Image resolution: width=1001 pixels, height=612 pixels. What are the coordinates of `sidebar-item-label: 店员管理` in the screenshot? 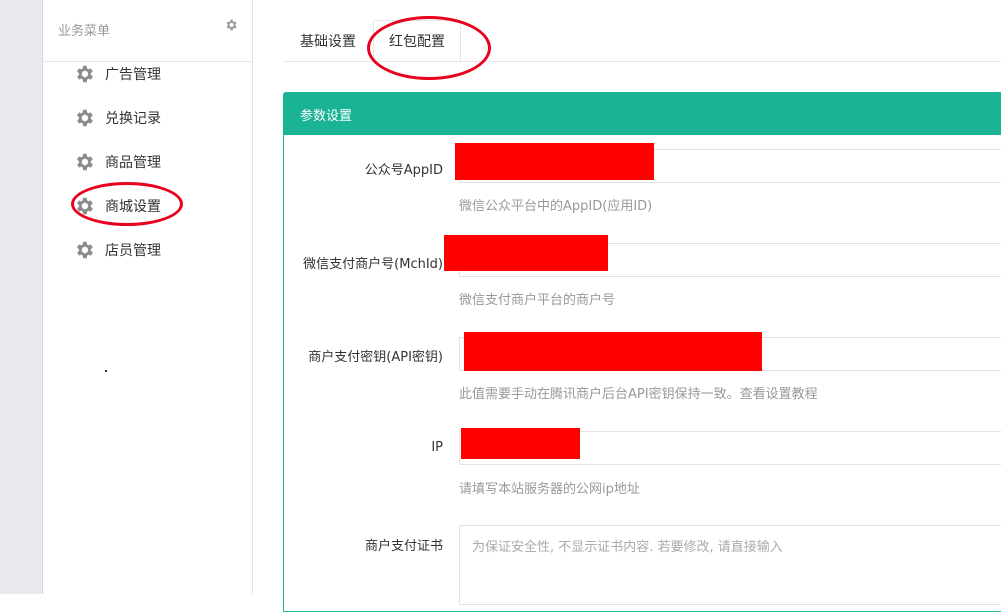 It's located at (133, 251).